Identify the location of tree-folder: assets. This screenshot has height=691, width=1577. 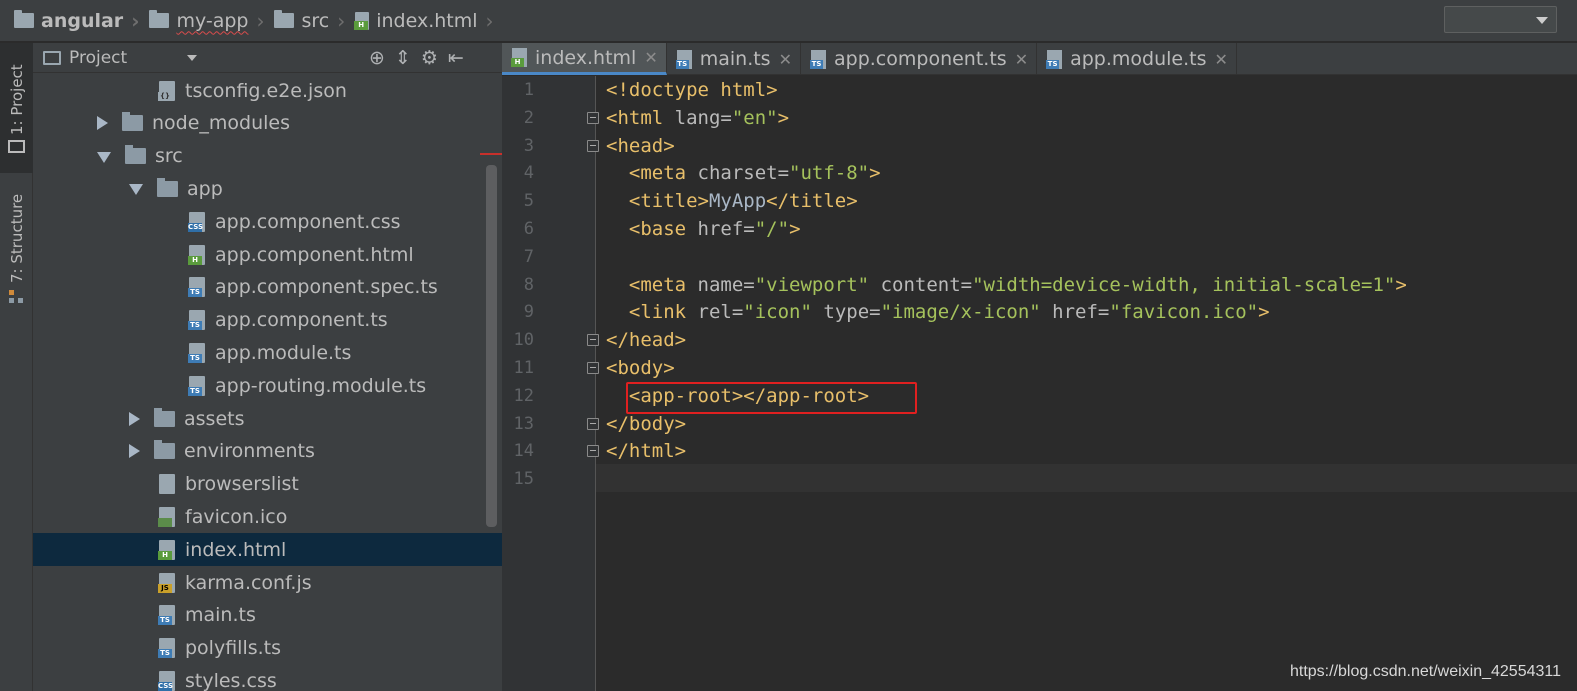
(267, 418).